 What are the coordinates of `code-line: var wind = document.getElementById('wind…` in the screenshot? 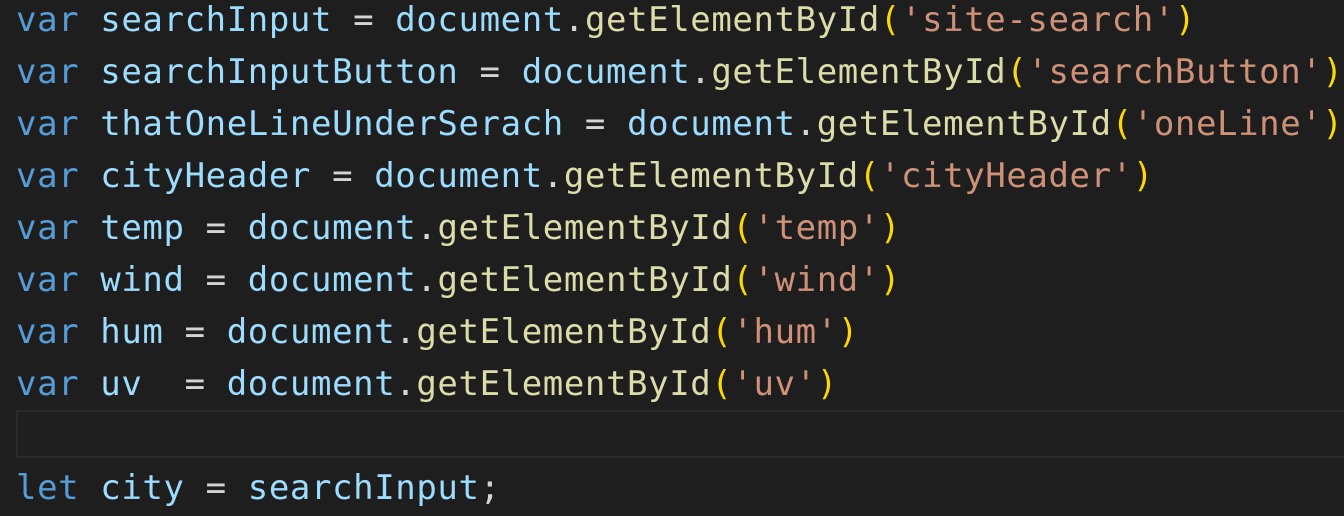 It's located at (458, 280).